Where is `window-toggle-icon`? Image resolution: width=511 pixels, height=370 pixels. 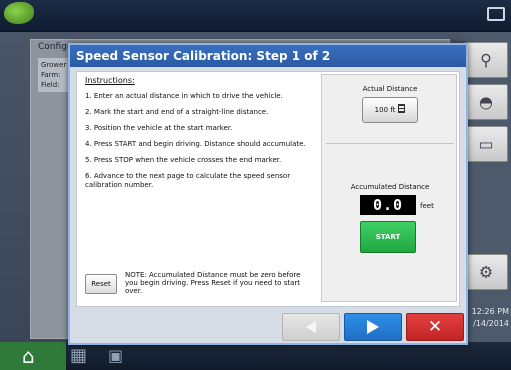 window-toggle-icon is located at coordinates (496, 14).